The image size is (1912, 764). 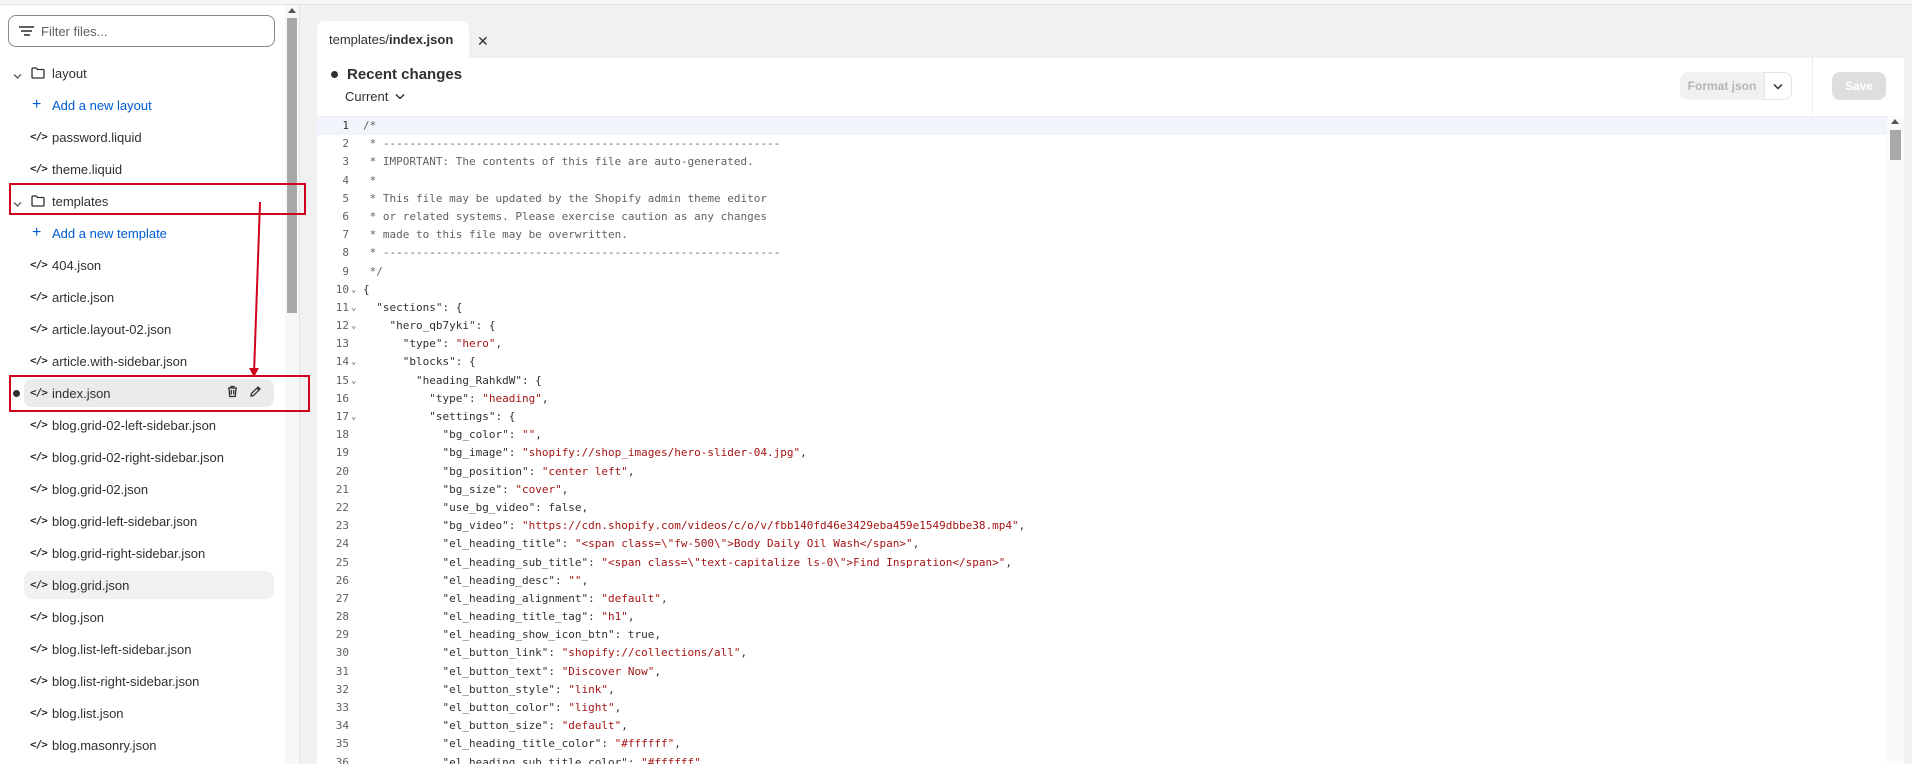 What do you see at coordinates (142, 457) in the screenshot?
I see `file-blog-grid-02-right-sidebar-json: </> blog.grid-02-right-sidebar.json` at bounding box center [142, 457].